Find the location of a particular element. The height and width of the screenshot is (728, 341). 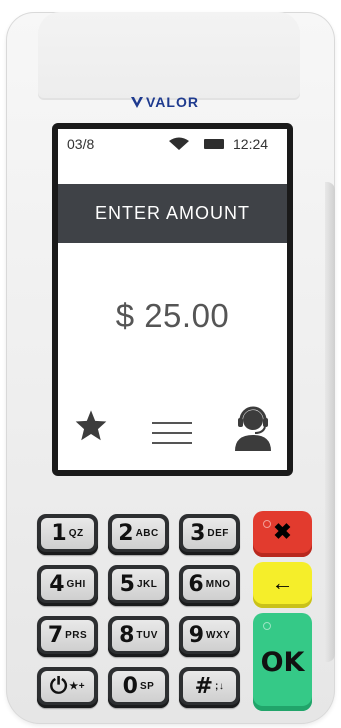

key-digit: 8 is located at coordinates (127, 635).